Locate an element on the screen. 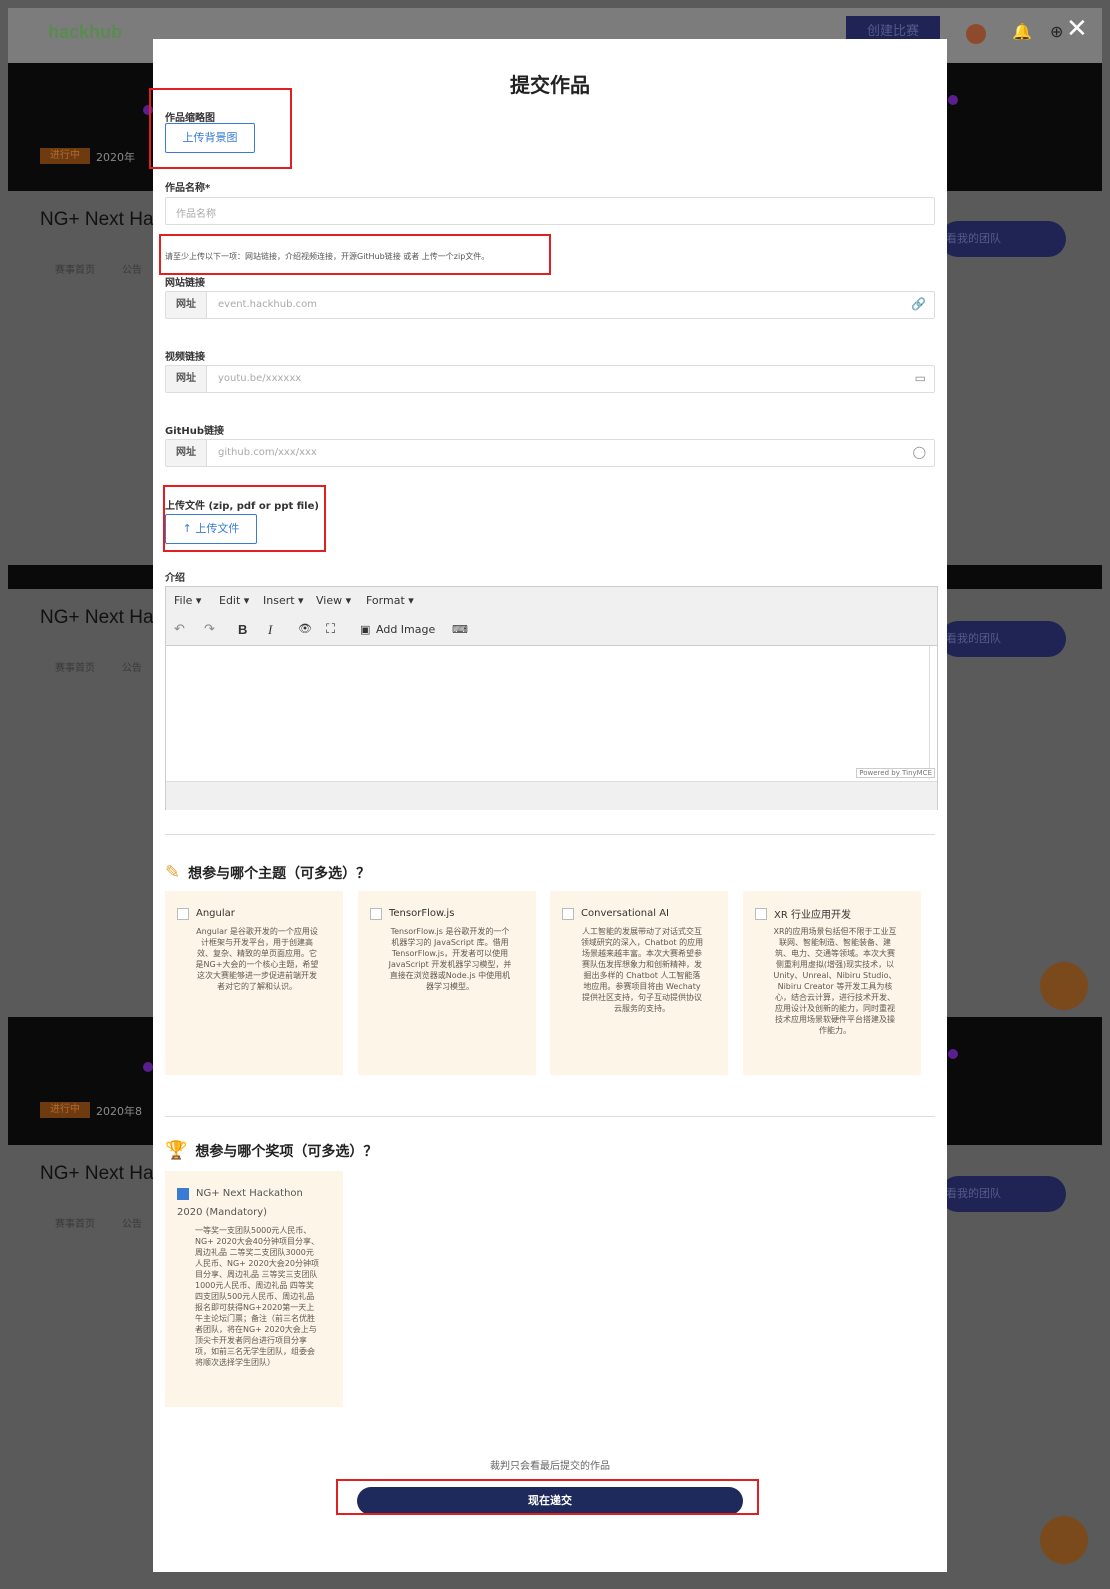 Image resolution: width=1110 pixels, height=1589 pixels. topics-heading-text: 想参与哪个主题（可多选）？ is located at coordinates (279, 874).